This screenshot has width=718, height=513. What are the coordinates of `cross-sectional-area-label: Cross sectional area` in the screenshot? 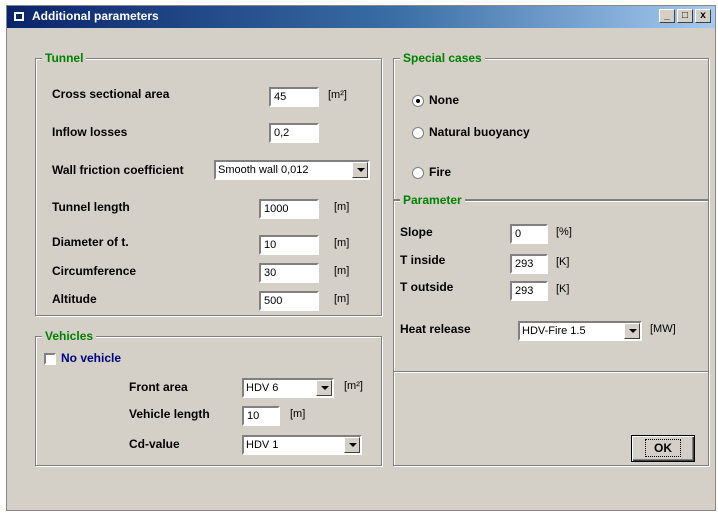 It's located at (111, 94).